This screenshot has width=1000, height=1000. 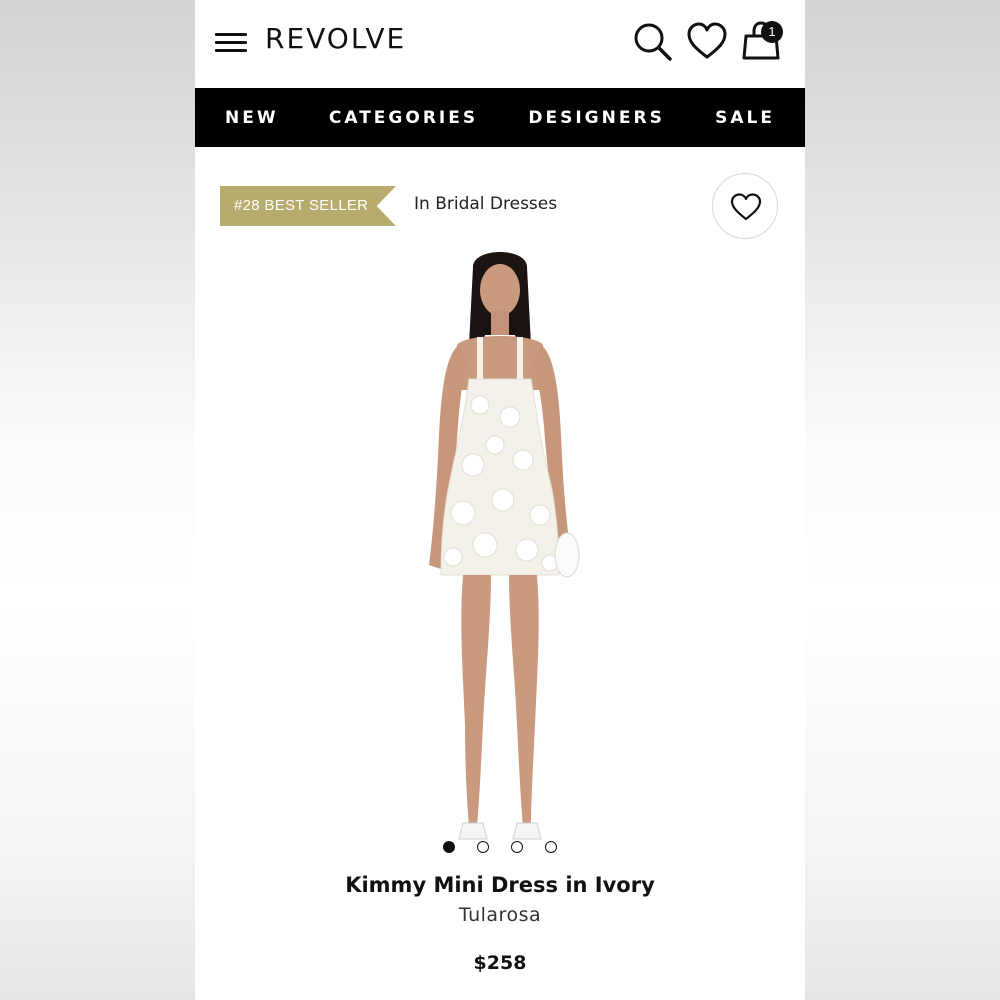 What do you see at coordinates (500, 845) in the screenshot?
I see `image-carousel-dots` at bounding box center [500, 845].